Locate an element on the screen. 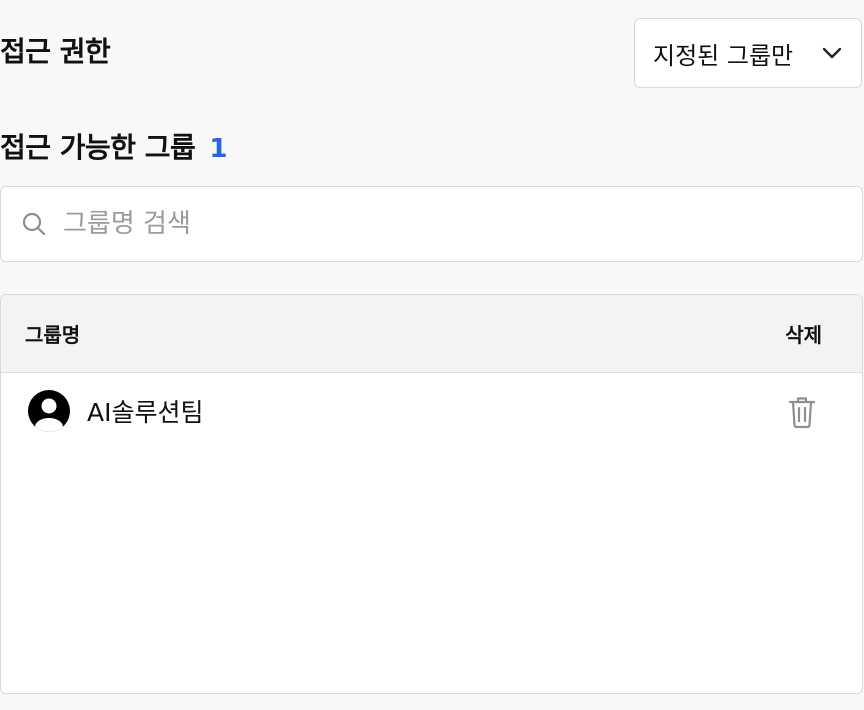  accessible-groups-header: 접근 가능한 그룹 1 is located at coordinates (113, 146).